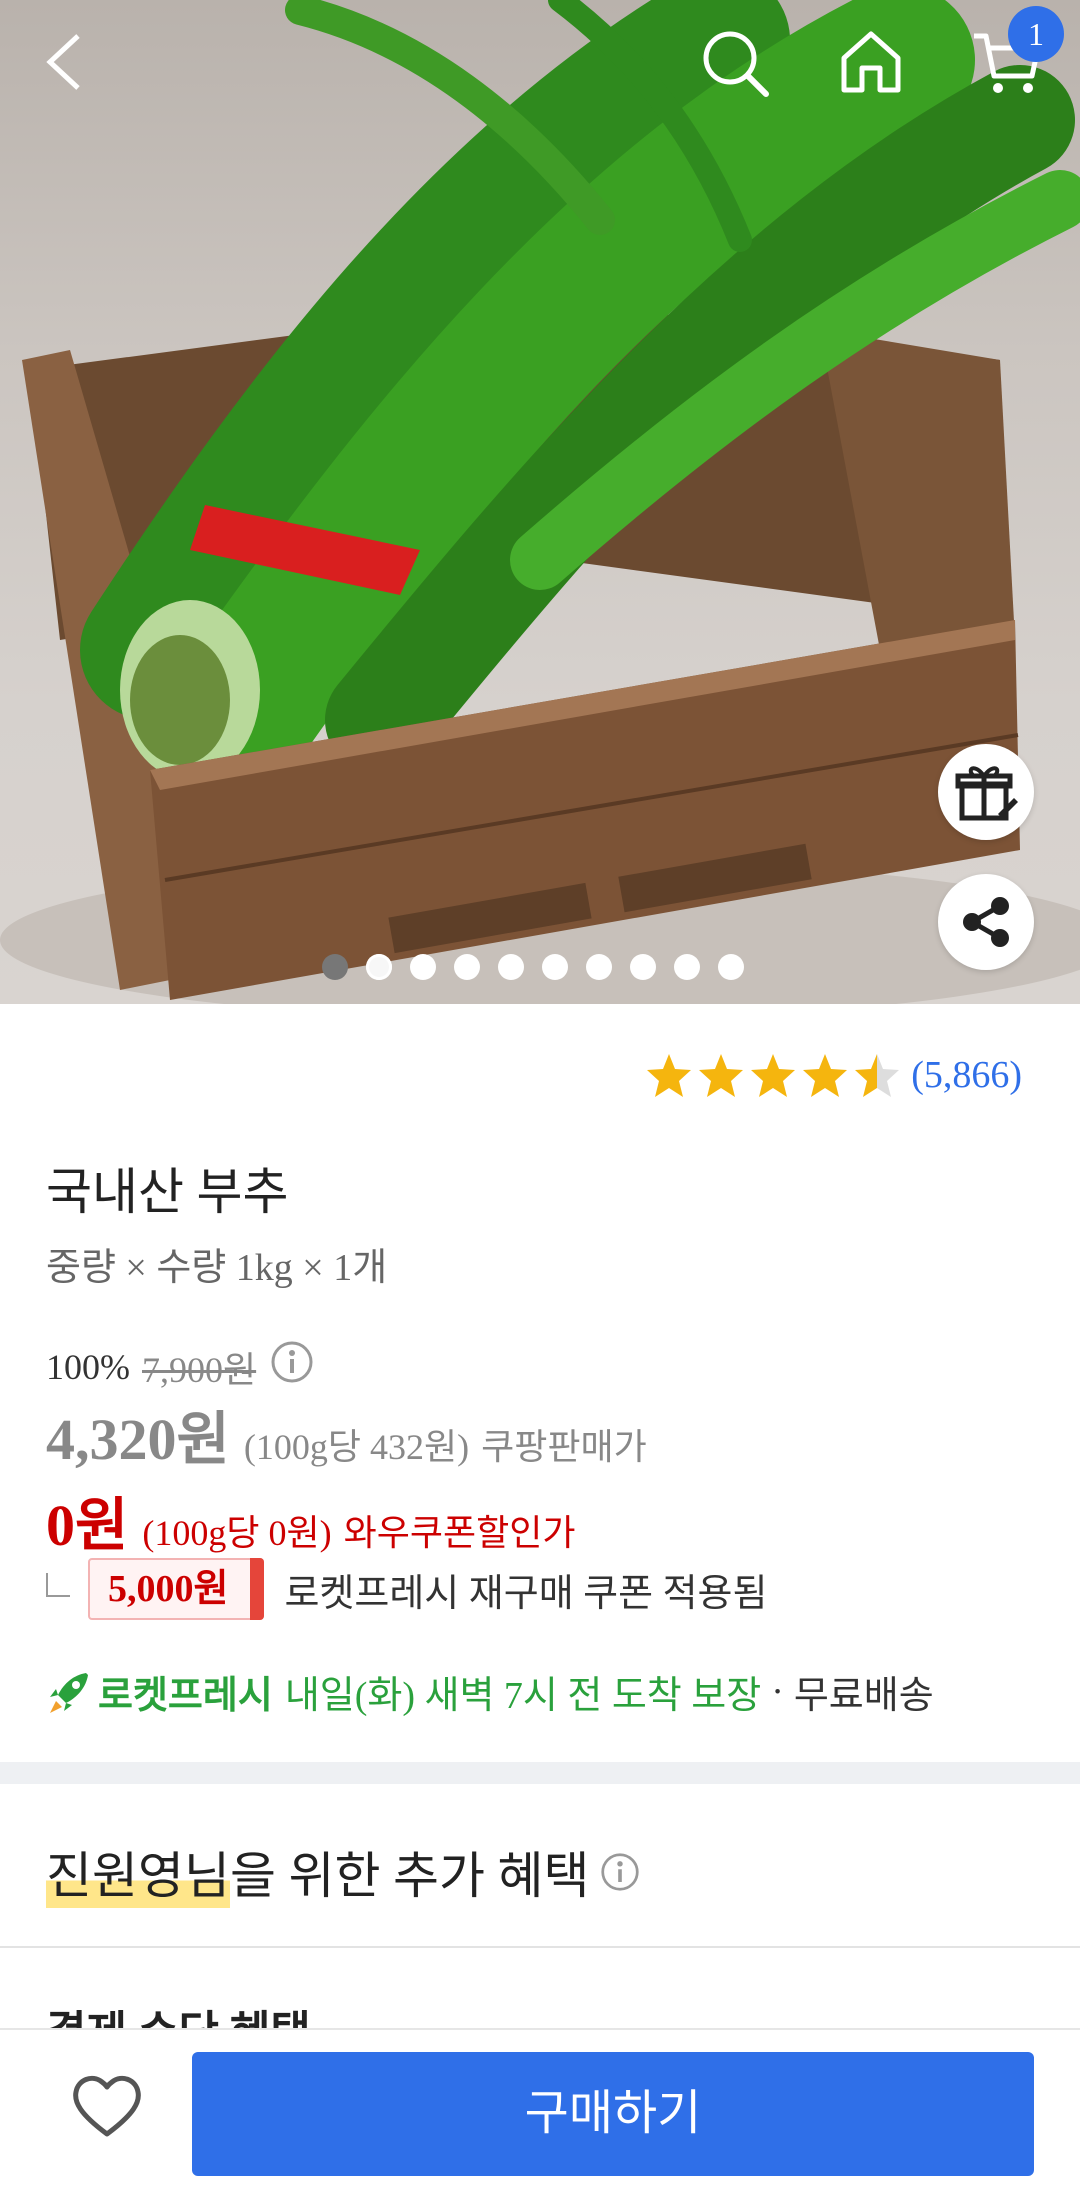 The height and width of the screenshot is (2201, 1080). I want to click on wow-unit-price: (100g당 0원), so click(237, 1533).